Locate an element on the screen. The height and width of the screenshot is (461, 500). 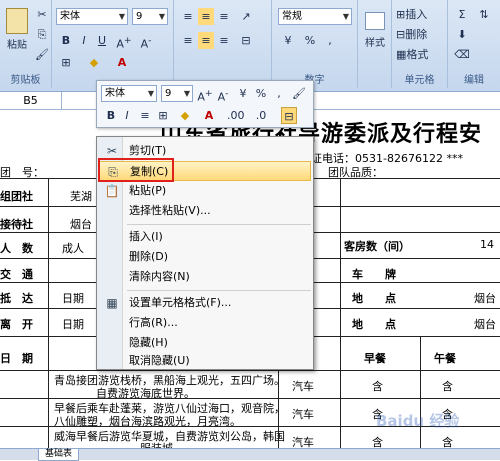
format-cells-button: ▦格式 is located at coordinates (412, 54).